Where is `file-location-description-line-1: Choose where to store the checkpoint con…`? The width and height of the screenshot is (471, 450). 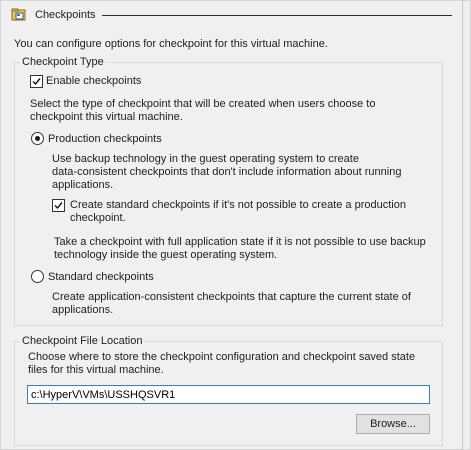 file-location-description-line-1: Choose where to store the checkpoint con… is located at coordinates (222, 357).